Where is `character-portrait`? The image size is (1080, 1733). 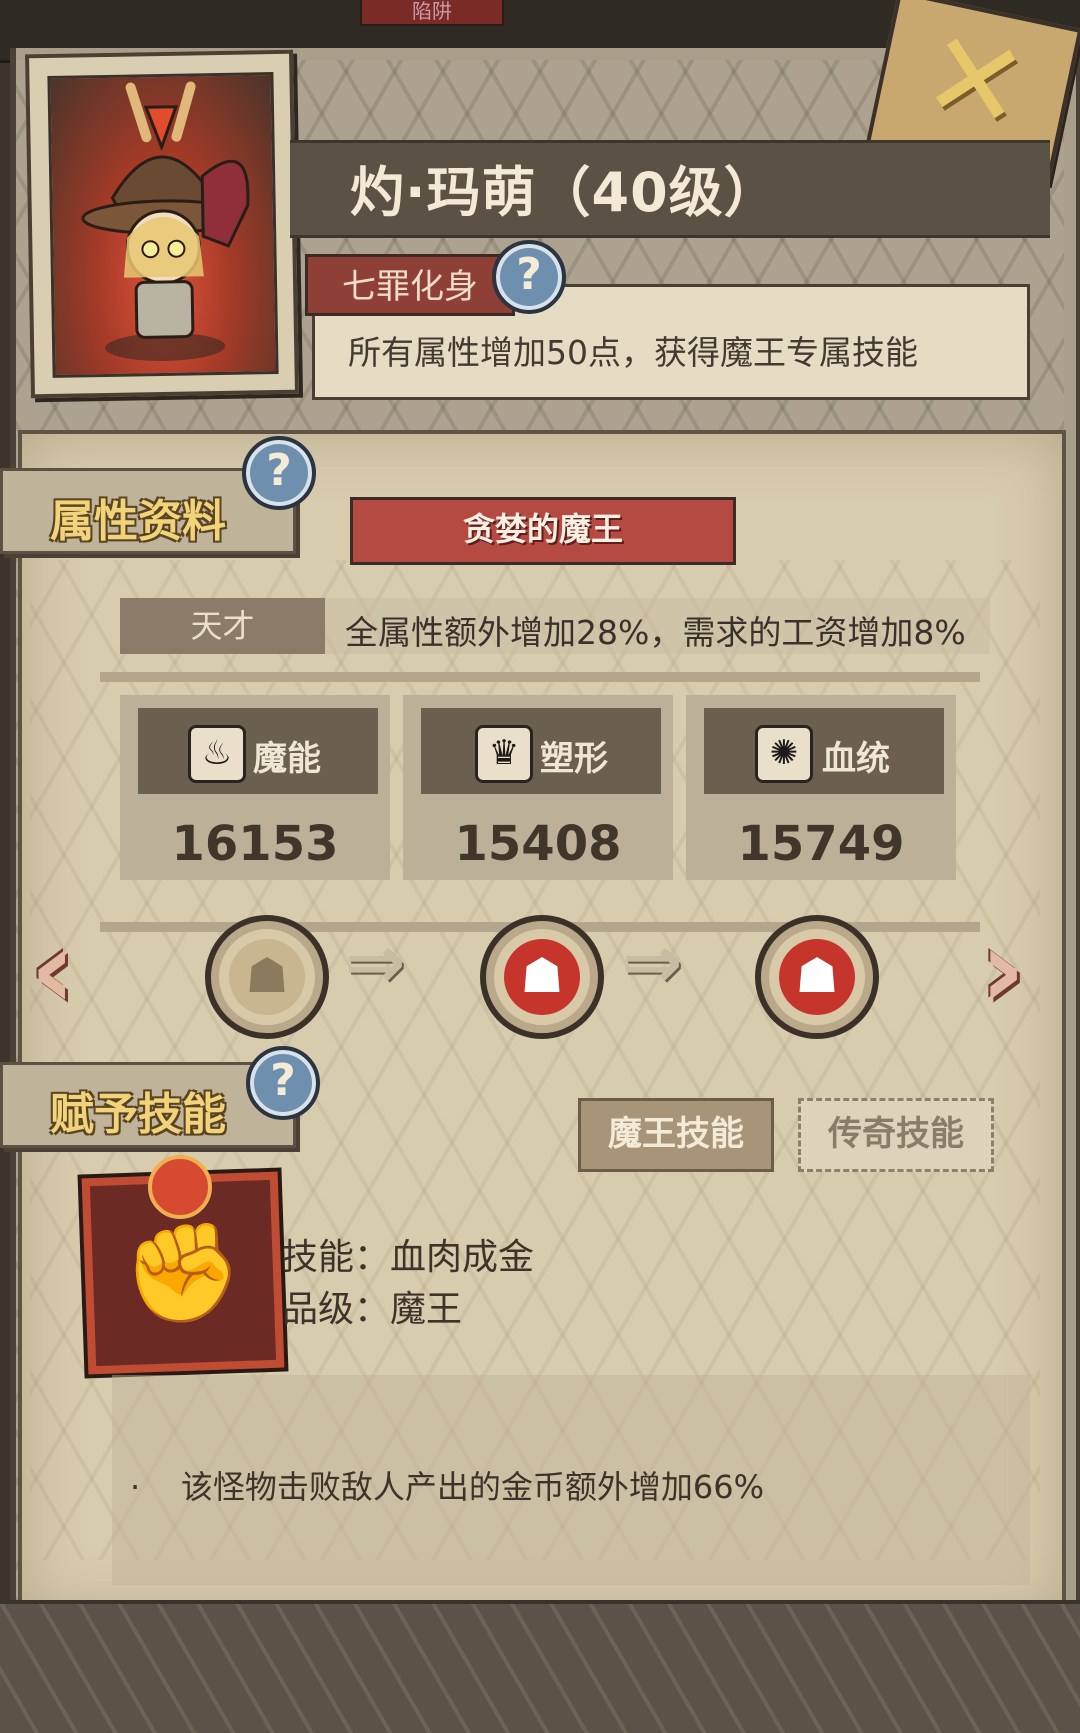 character-portrait is located at coordinates (162, 224).